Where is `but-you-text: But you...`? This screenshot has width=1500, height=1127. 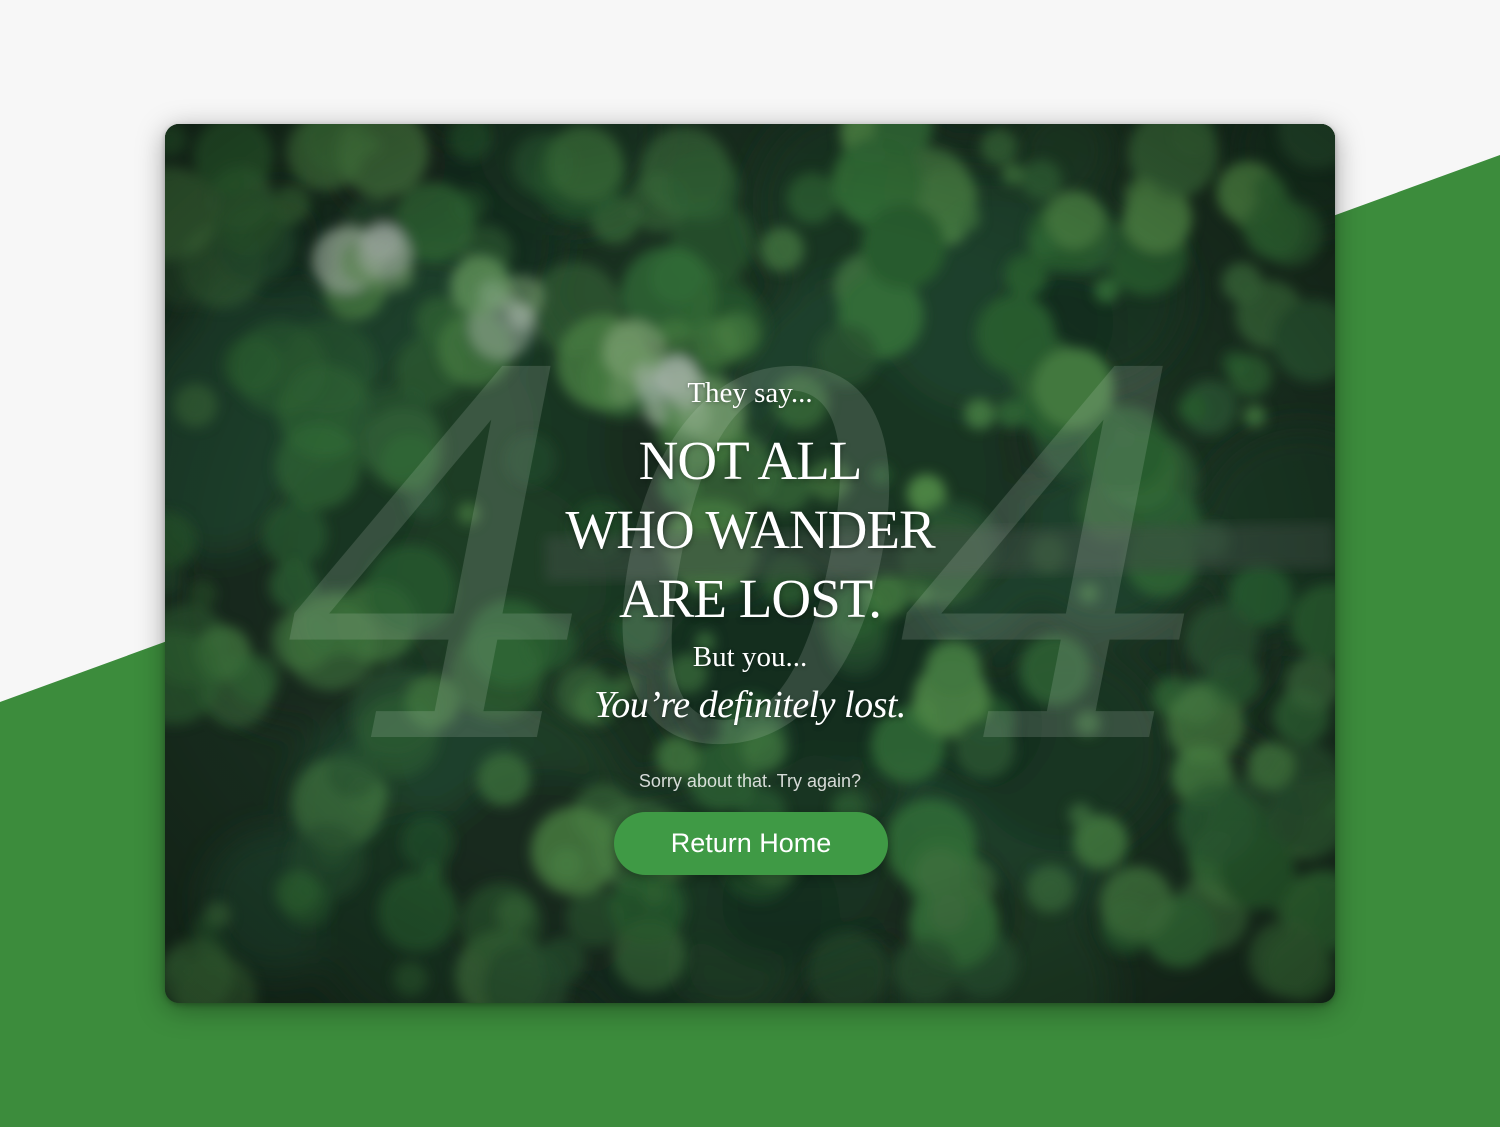 but-you-text: But you... is located at coordinates (750, 657).